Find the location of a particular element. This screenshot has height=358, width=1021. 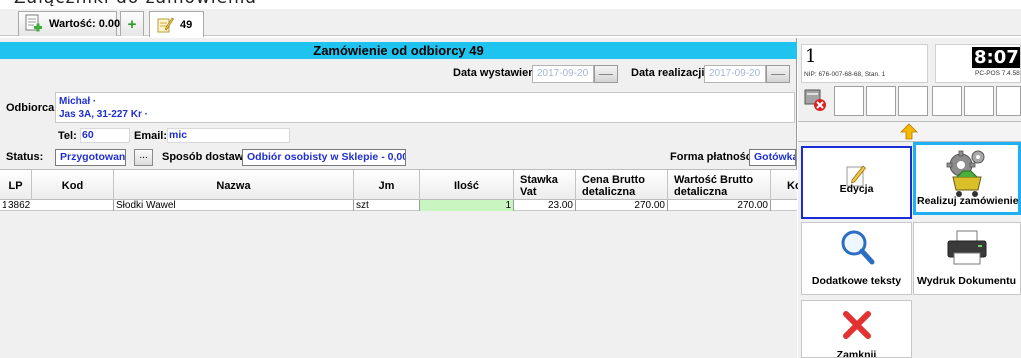

tel-label: Tel: is located at coordinates (67, 136).